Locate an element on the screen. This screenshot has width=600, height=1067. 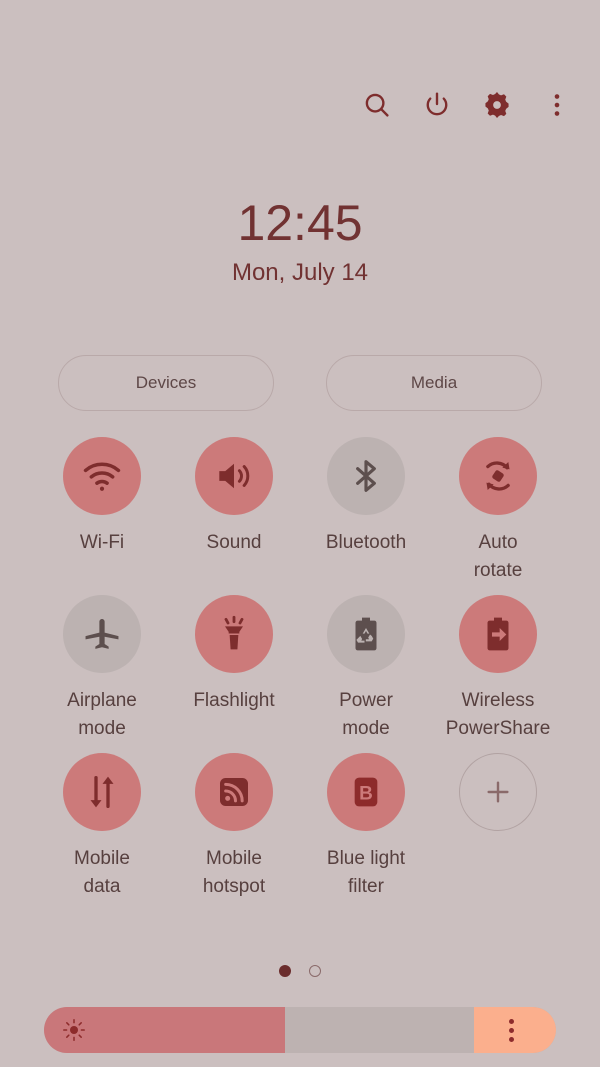
power-mode-tile-circle is located at coordinates (366, 634).